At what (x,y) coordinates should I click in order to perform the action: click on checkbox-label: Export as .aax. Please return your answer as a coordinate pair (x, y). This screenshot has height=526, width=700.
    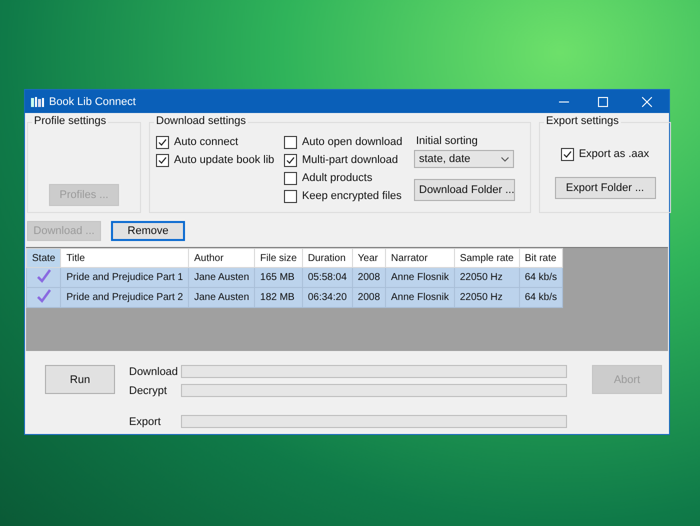
    Looking at the image, I should click on (614, 154).